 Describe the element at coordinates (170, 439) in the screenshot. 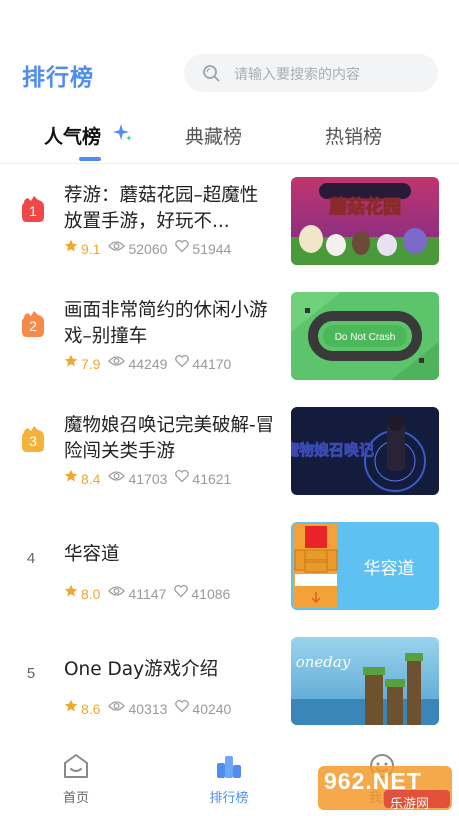

I see `game-title: 魔物娘召唤记完美破解-冒险闯关类手游` at that location.